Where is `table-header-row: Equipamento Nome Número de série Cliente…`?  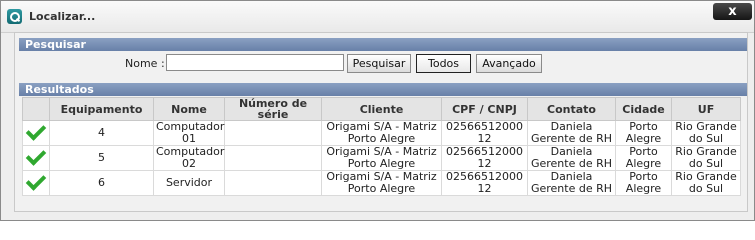
table-header-row: Equipamento Nome Número de série Cliente… is located at coordinates (381, 109).